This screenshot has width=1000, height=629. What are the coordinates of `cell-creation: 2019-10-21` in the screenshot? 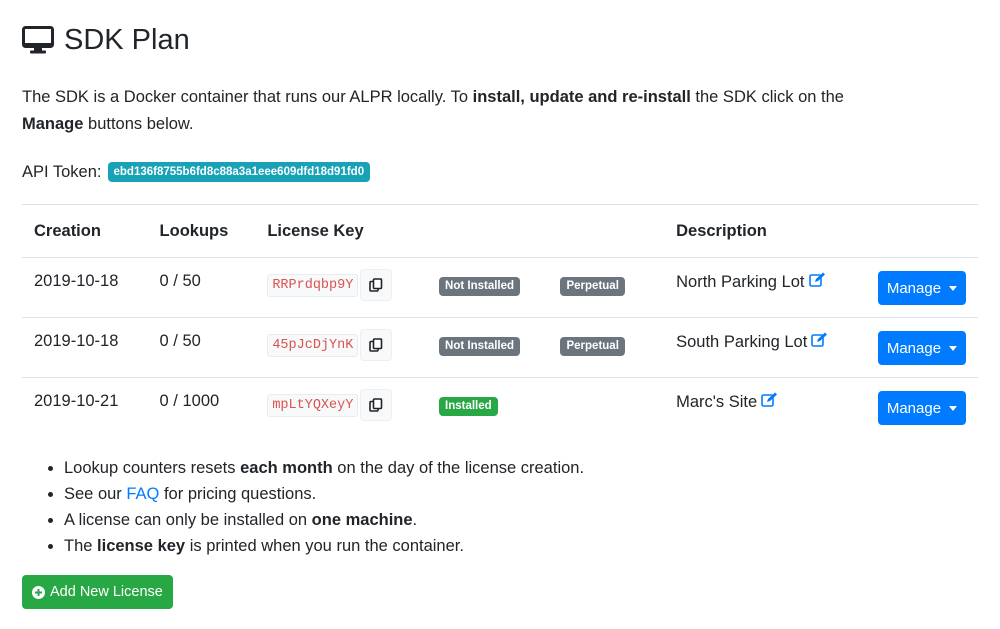 It's located at (85, 407).